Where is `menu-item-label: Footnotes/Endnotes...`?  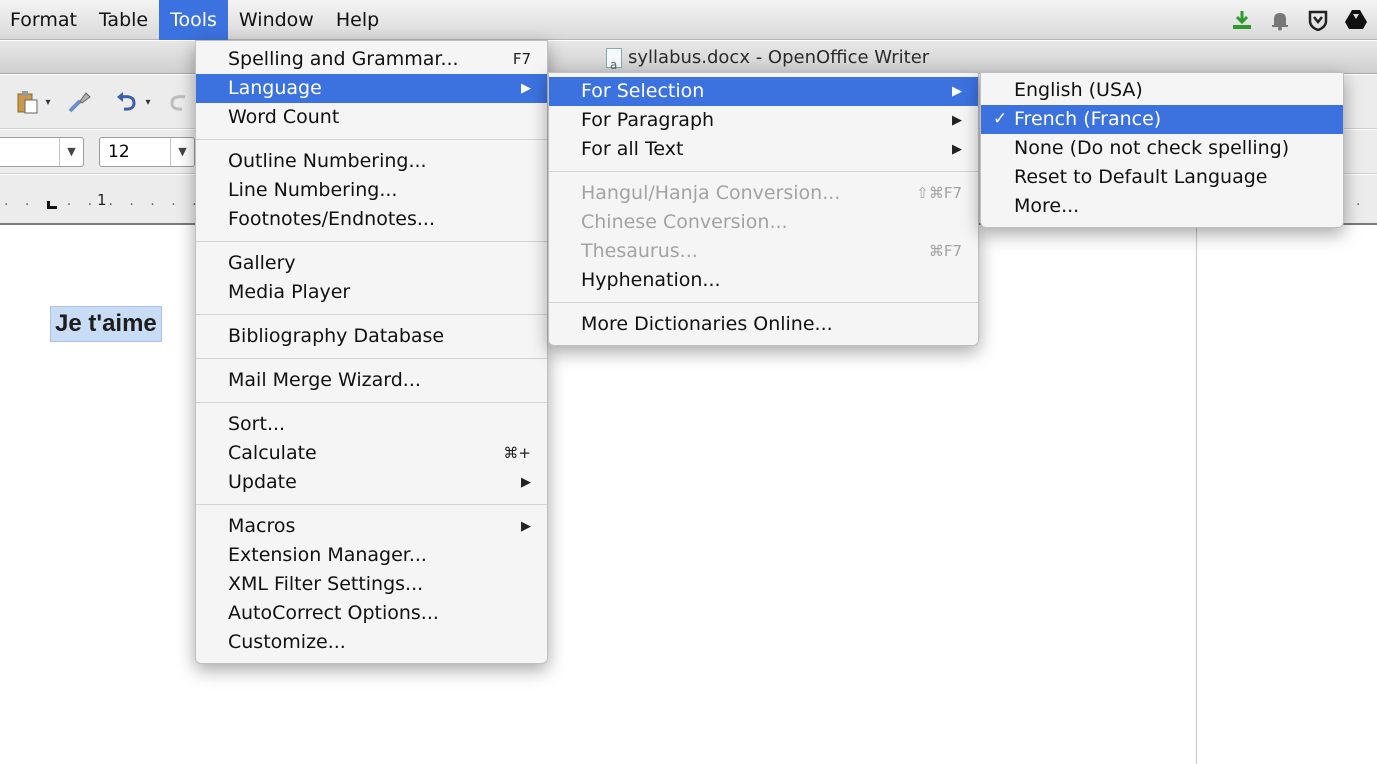
menu-item-label: Footnotes/Endnotes... is located at coordinates (331, 219).